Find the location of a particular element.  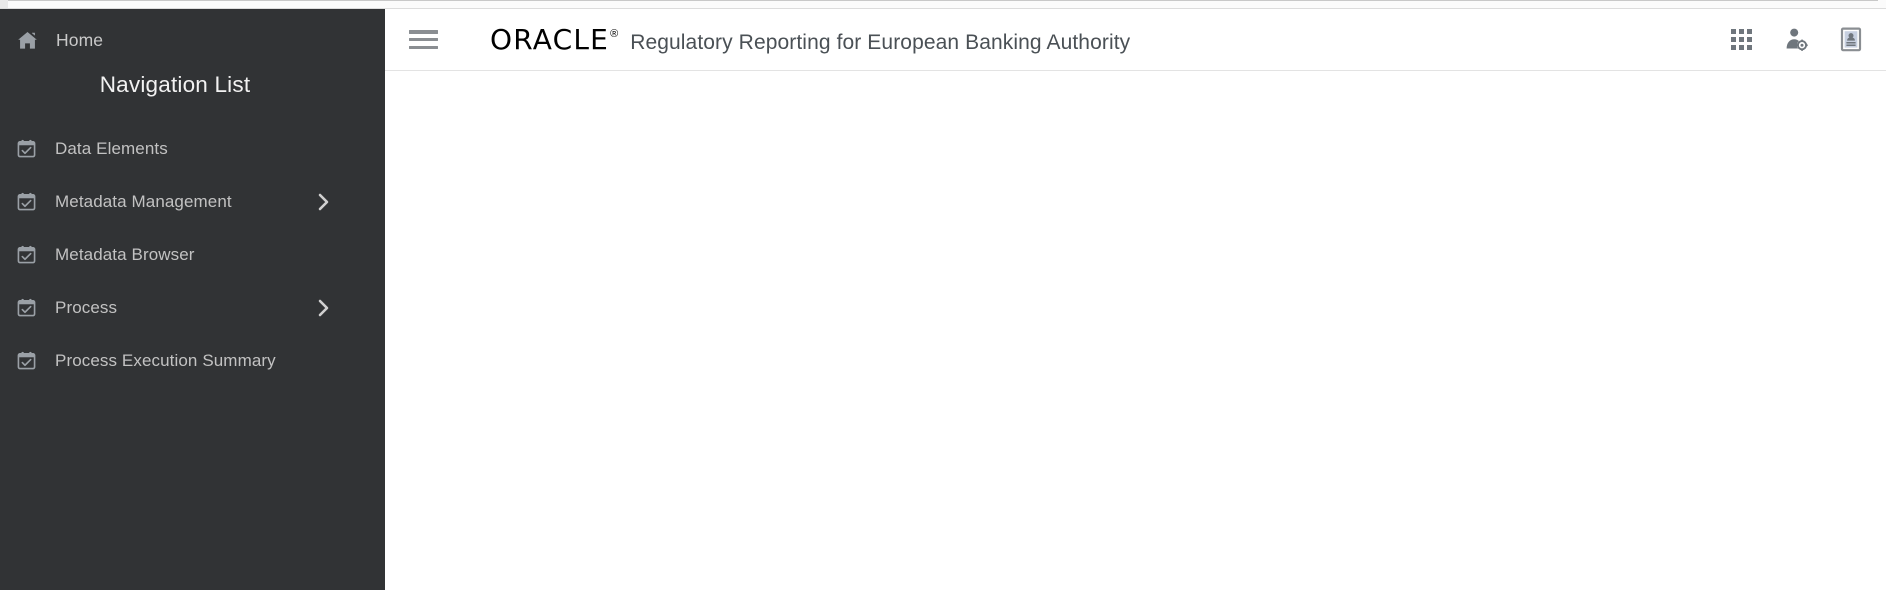

oracle-wordmark: ORACLE is located at coordinates (550, 39).